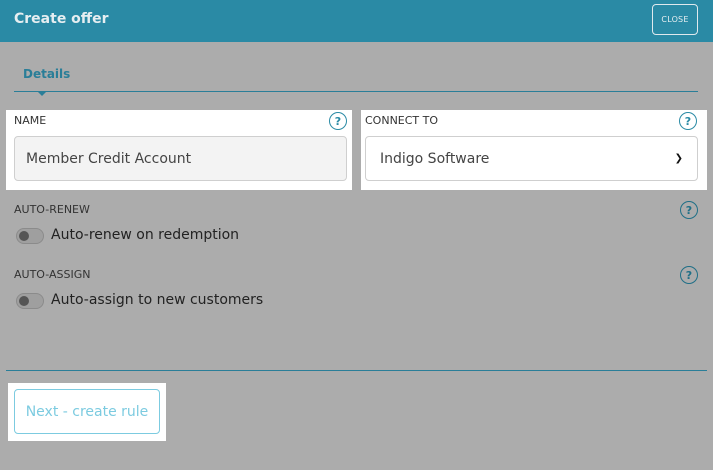 The image size is (713, 470). What do you see at coordinates (688, 121) in the screenshot?
I see `connect-to-help-icon: ?` at bounding box center [688, 121].